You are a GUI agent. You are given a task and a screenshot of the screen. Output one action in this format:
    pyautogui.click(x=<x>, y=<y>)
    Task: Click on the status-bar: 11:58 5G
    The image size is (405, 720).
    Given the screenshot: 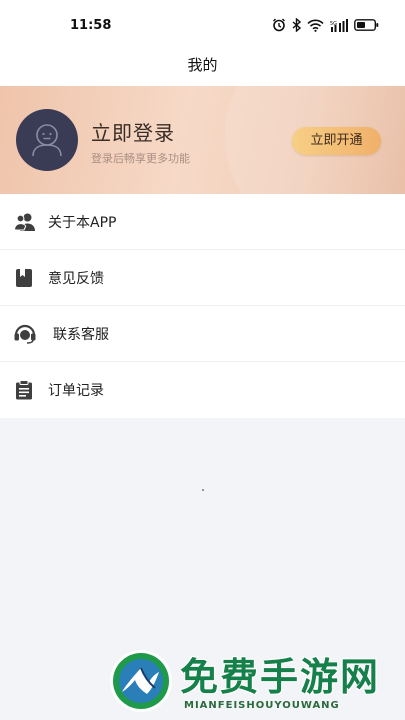 What is the action you would take?
    pyautogui.click(x=202, y=25)
    